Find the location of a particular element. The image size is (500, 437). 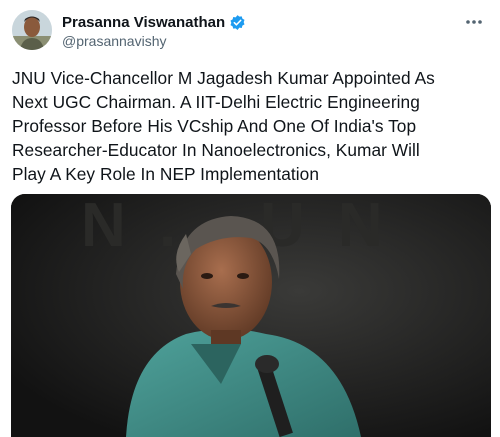

author-display-name: Prasanna Viswanathan is located at coordinates (143, 22).